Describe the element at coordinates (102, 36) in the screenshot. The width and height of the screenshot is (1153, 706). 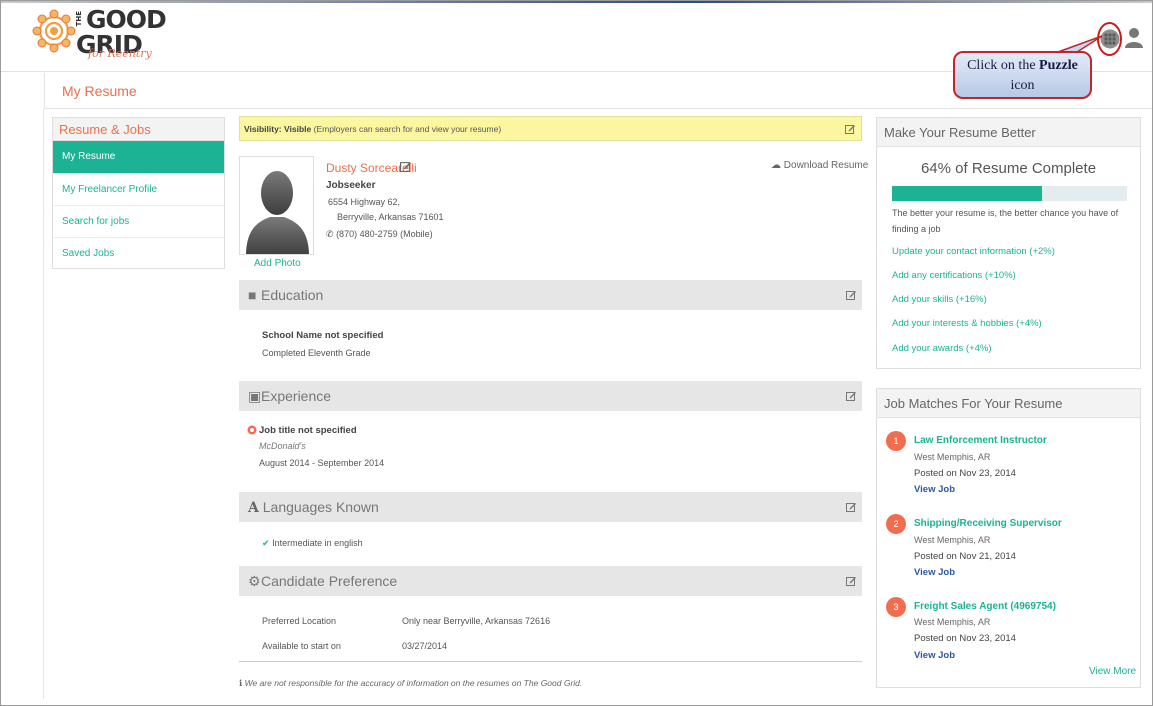
I see `site-logo: THE GOOD GRID for Reentry` at that location.